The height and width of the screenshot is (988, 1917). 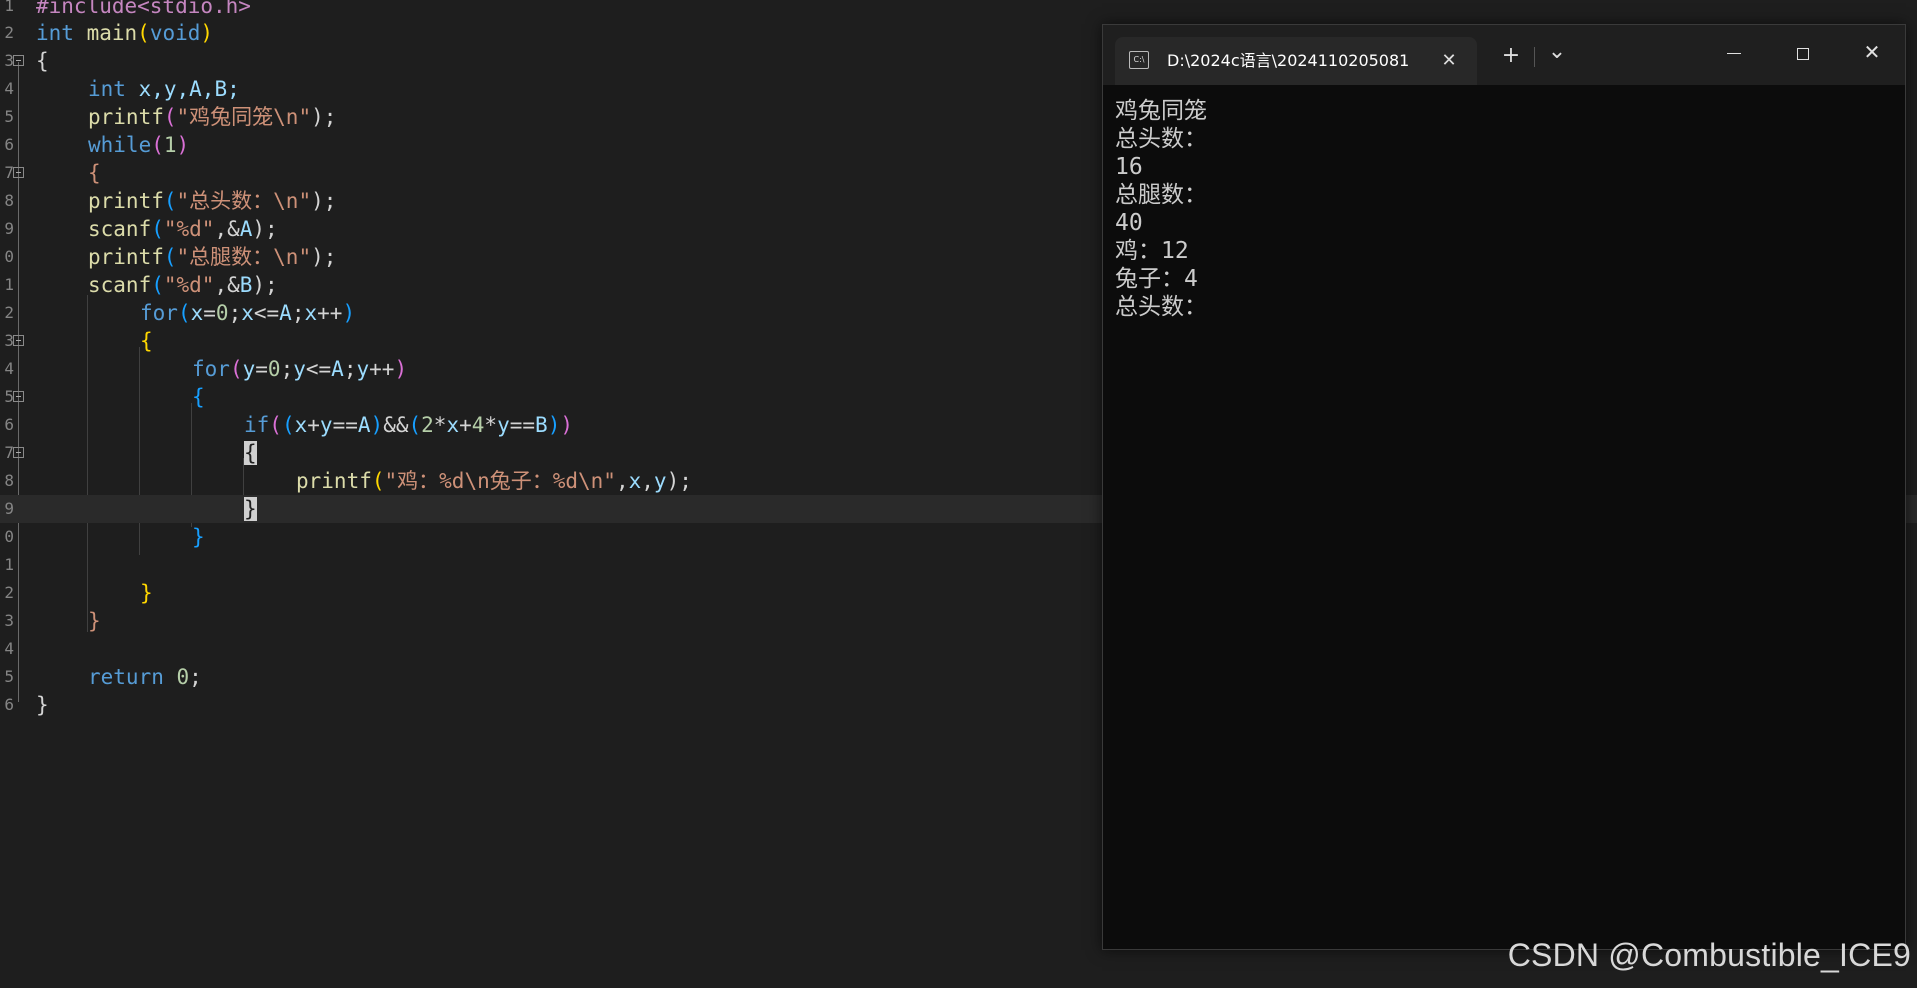 I want to click on line-number: 8, so click(x=9, y=480).